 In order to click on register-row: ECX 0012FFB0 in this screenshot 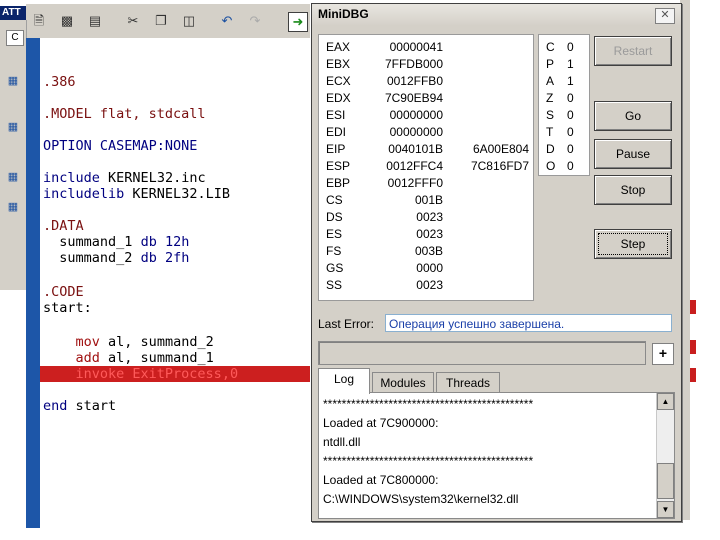, I will do `click(426, 81)`.